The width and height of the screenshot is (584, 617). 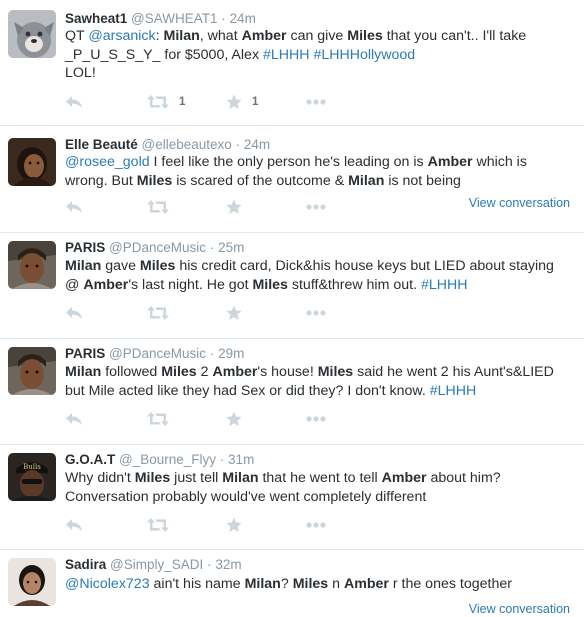 What do you see at coordinates (242, 102) in the screenshot?
I see `favorite-button: 1` at bounding box center [242, 102].